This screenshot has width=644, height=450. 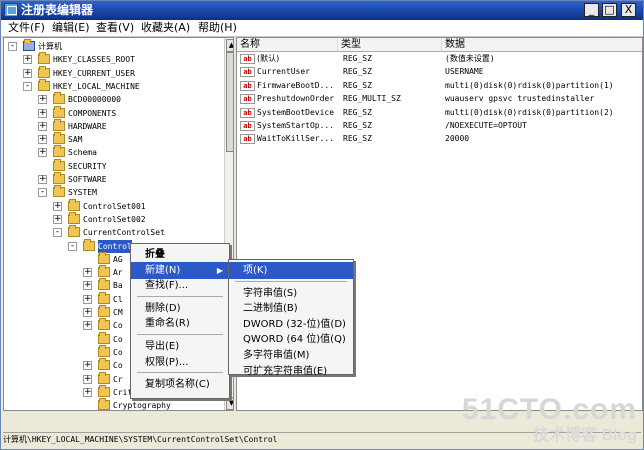 What do you see at coordinates (229, 102) in the screenshot?
I see `tree-scroll-thumb` at bounding box center [229, 102].